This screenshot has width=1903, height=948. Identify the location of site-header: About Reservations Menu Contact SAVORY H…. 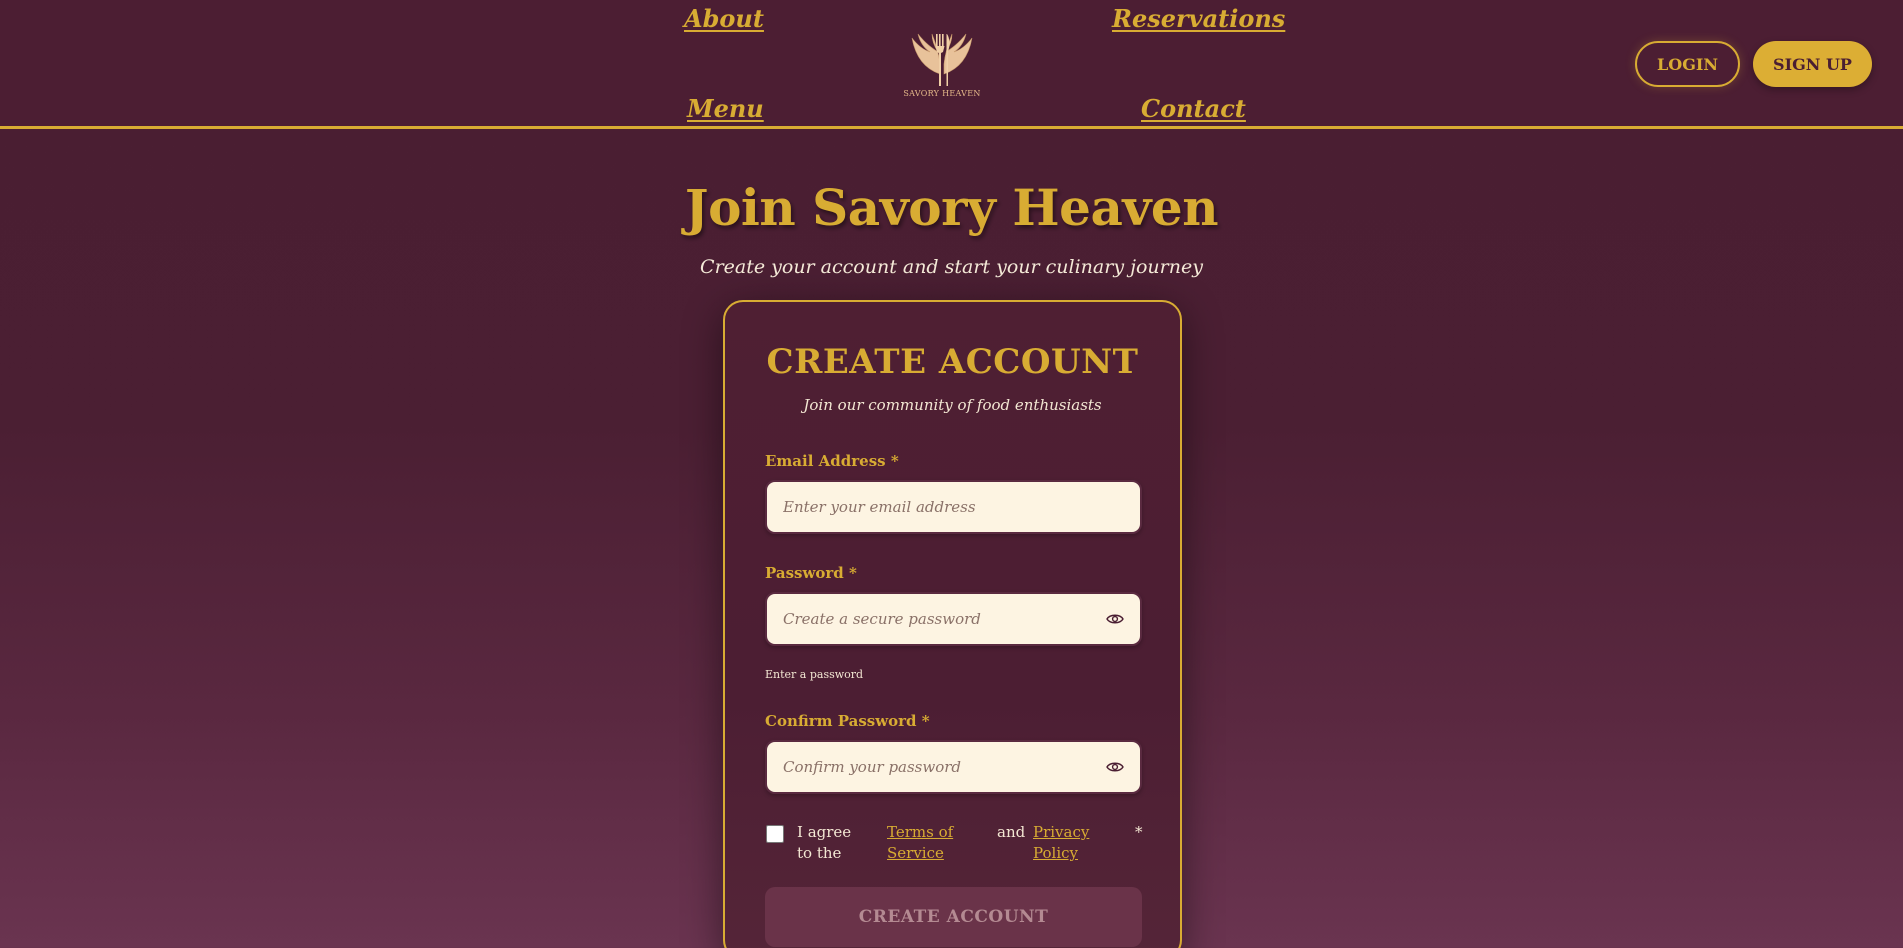
(951, 64).